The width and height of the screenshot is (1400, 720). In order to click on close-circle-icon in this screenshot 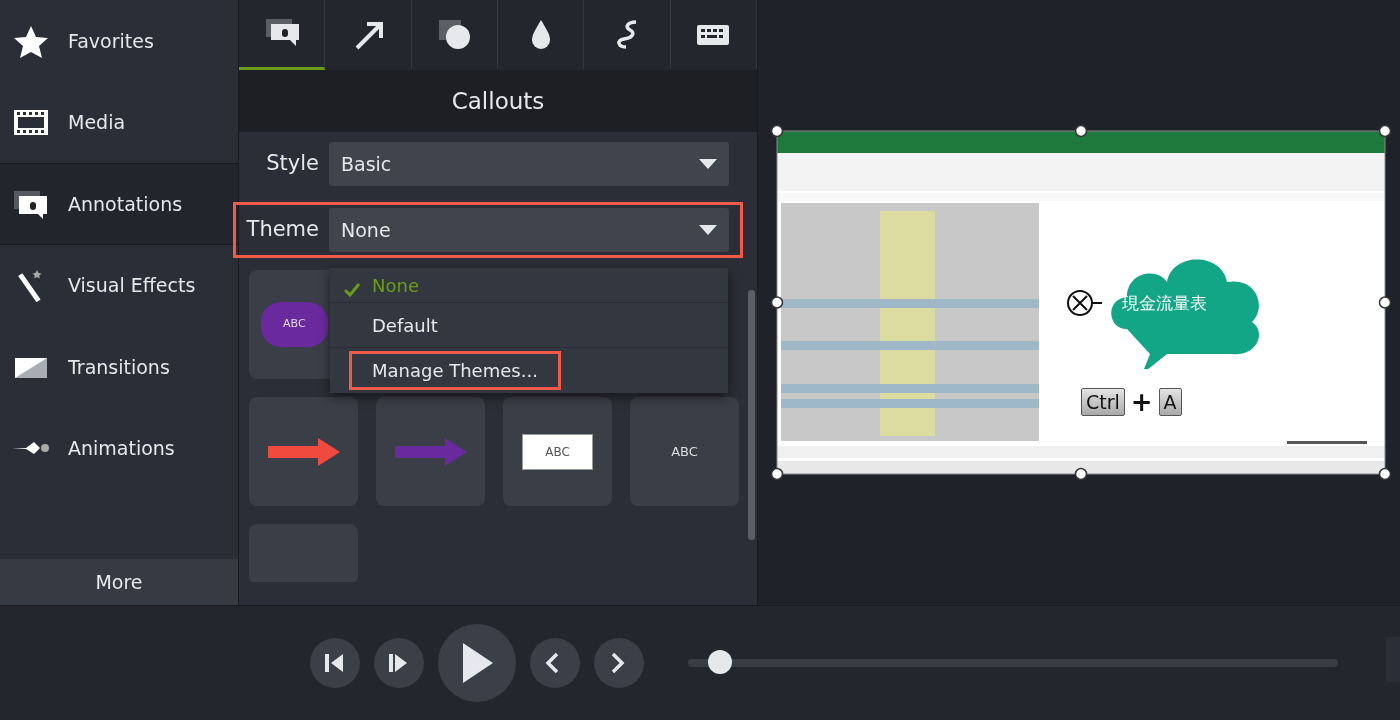, I will do `click(1085, 303)`.